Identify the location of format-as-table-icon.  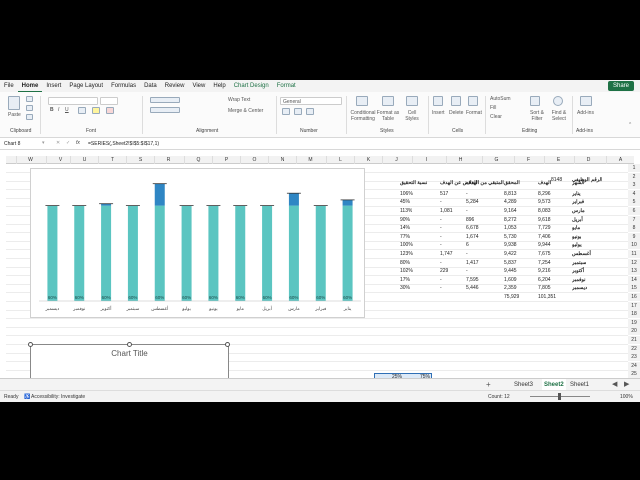
(388, 101).